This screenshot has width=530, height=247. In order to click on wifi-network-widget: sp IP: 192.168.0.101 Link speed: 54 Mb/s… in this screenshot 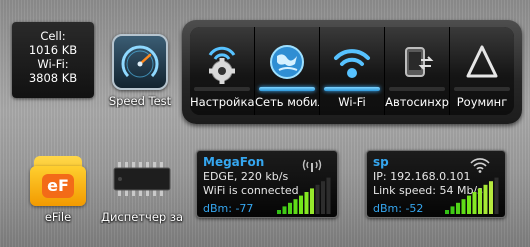, I will do `click(436, 184)`.